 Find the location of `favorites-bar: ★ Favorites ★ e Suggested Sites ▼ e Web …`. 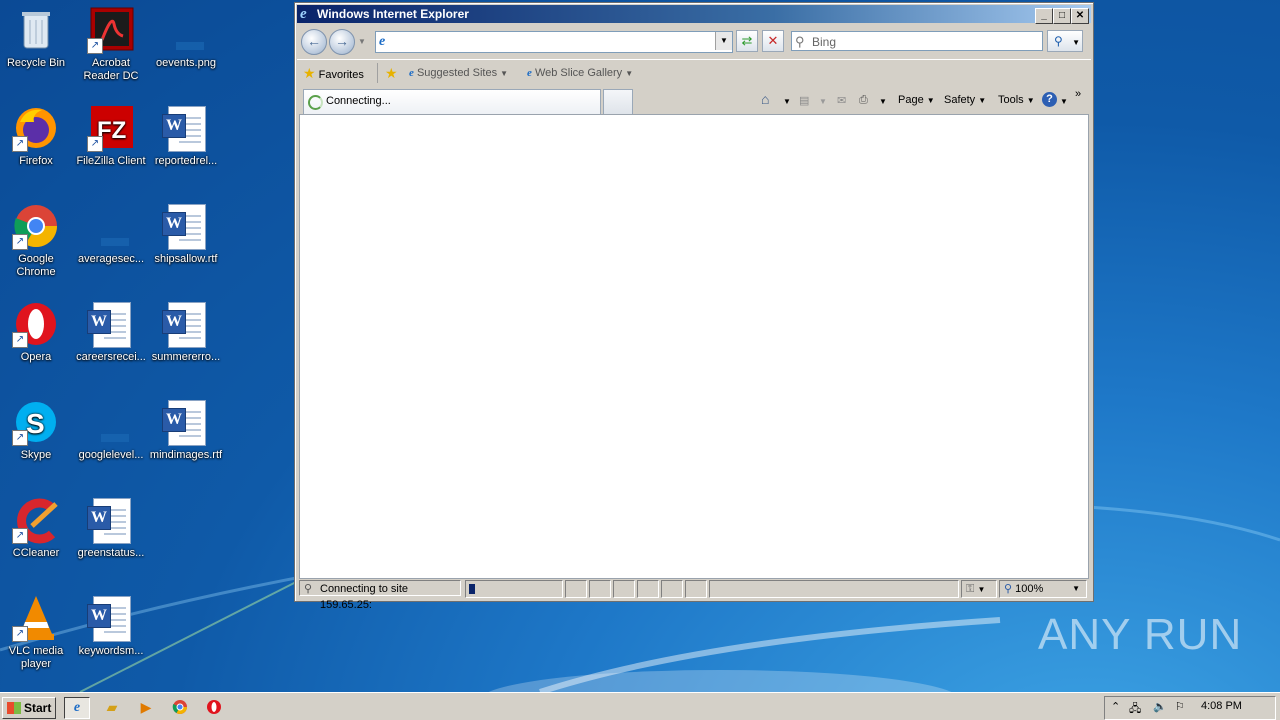

favorites-bar: ★ Favorites ★ e Suggested Sites ▼ e Web … is located at coordinates (694, 72).